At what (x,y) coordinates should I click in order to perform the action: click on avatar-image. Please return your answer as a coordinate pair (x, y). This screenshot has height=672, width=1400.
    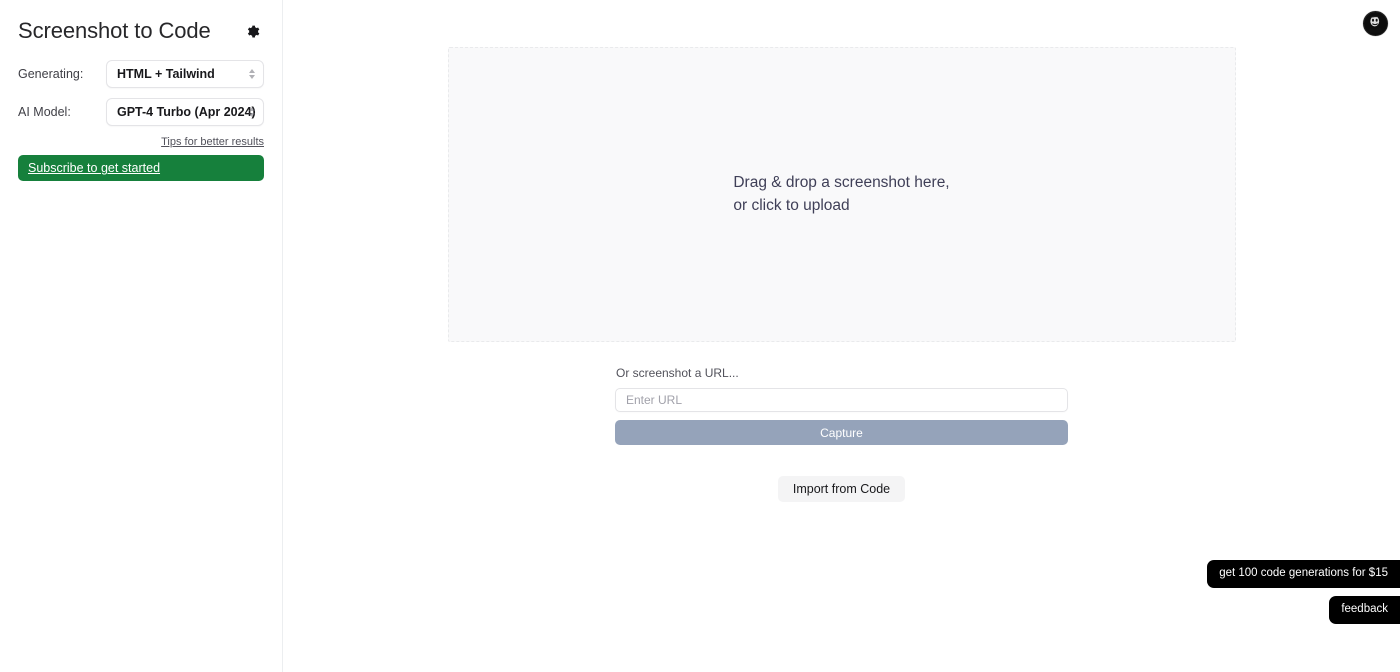
    Looking at the image, I should click on (1375, 23).